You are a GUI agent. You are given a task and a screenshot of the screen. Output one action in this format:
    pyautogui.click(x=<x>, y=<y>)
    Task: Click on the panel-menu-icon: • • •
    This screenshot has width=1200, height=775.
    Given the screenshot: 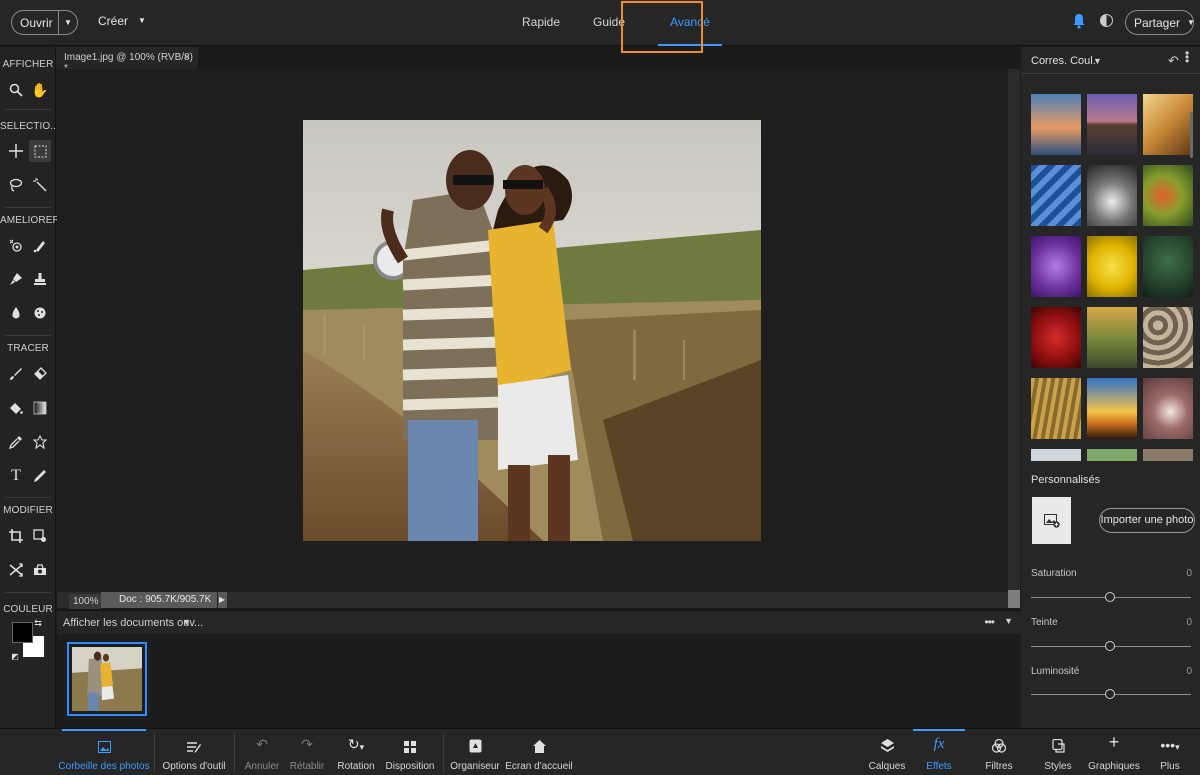 What is the action you would take?
    pyautogui.click(x=1187, y=57)
    